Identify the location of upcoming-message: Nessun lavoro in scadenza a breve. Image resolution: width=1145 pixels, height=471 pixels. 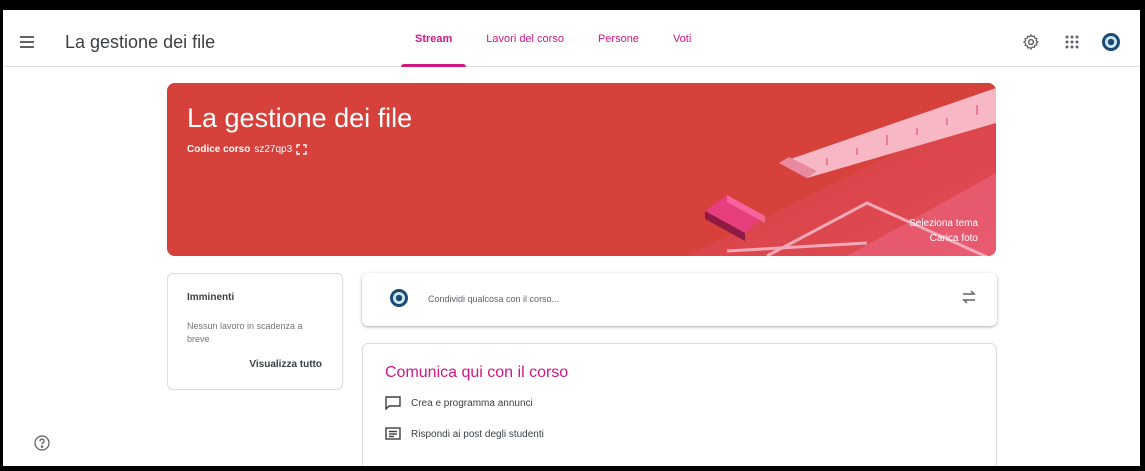
(245, 332).